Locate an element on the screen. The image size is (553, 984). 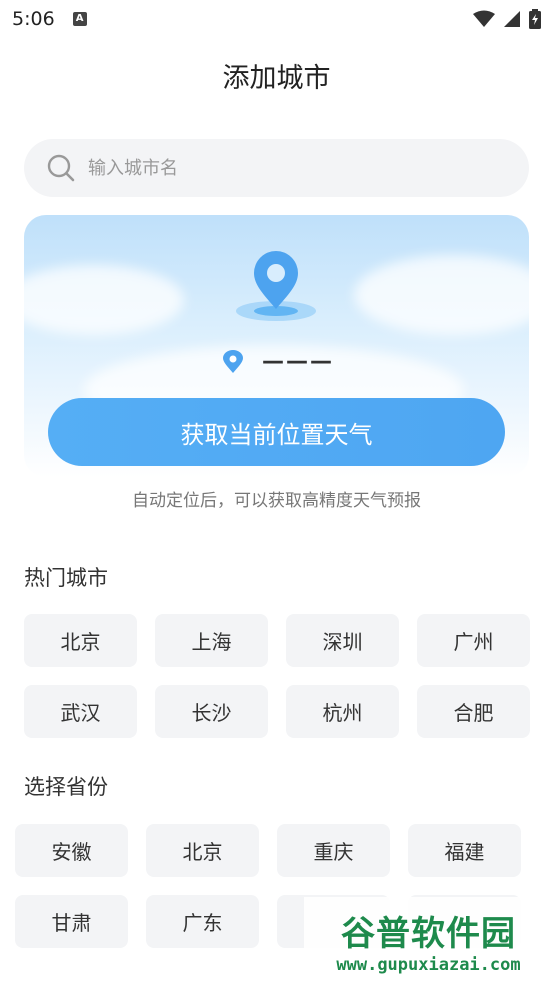
battery-icon is located at coordinates (535, 19).